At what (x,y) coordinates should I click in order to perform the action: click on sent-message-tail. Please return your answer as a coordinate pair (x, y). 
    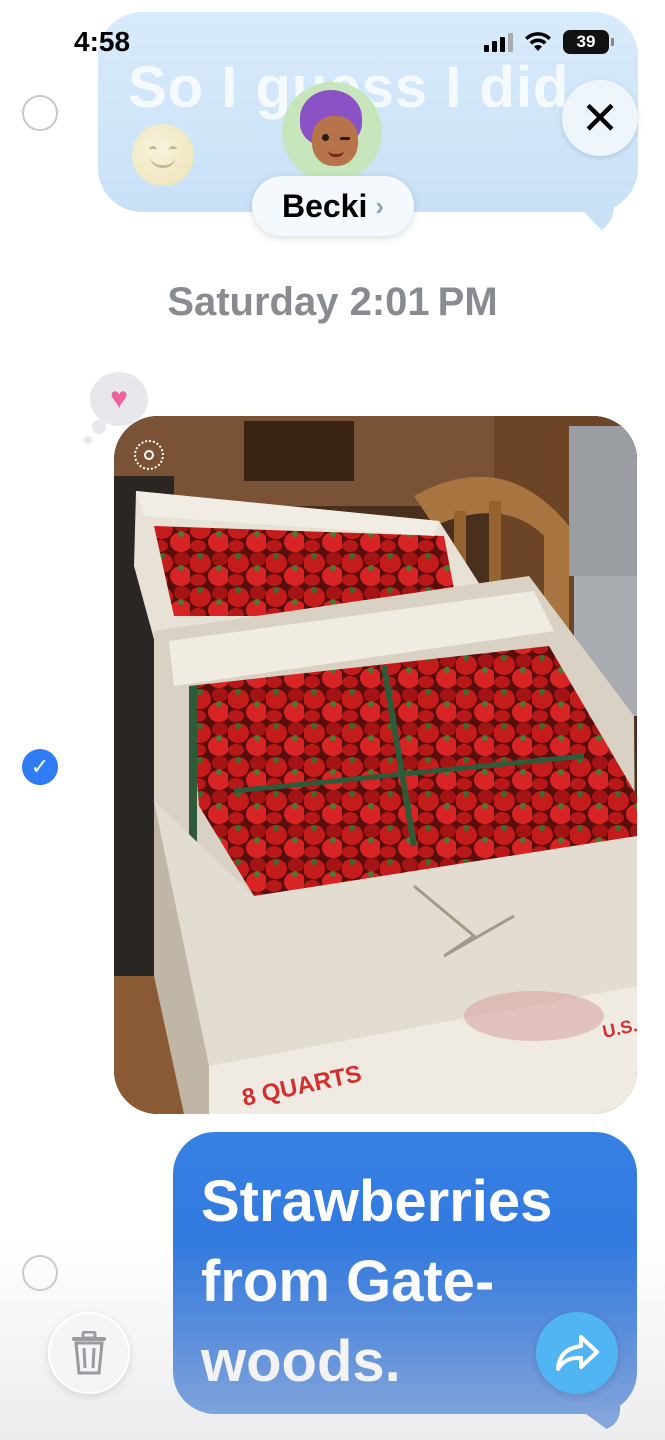
    Looking at the image, I should click on (600, 1413).